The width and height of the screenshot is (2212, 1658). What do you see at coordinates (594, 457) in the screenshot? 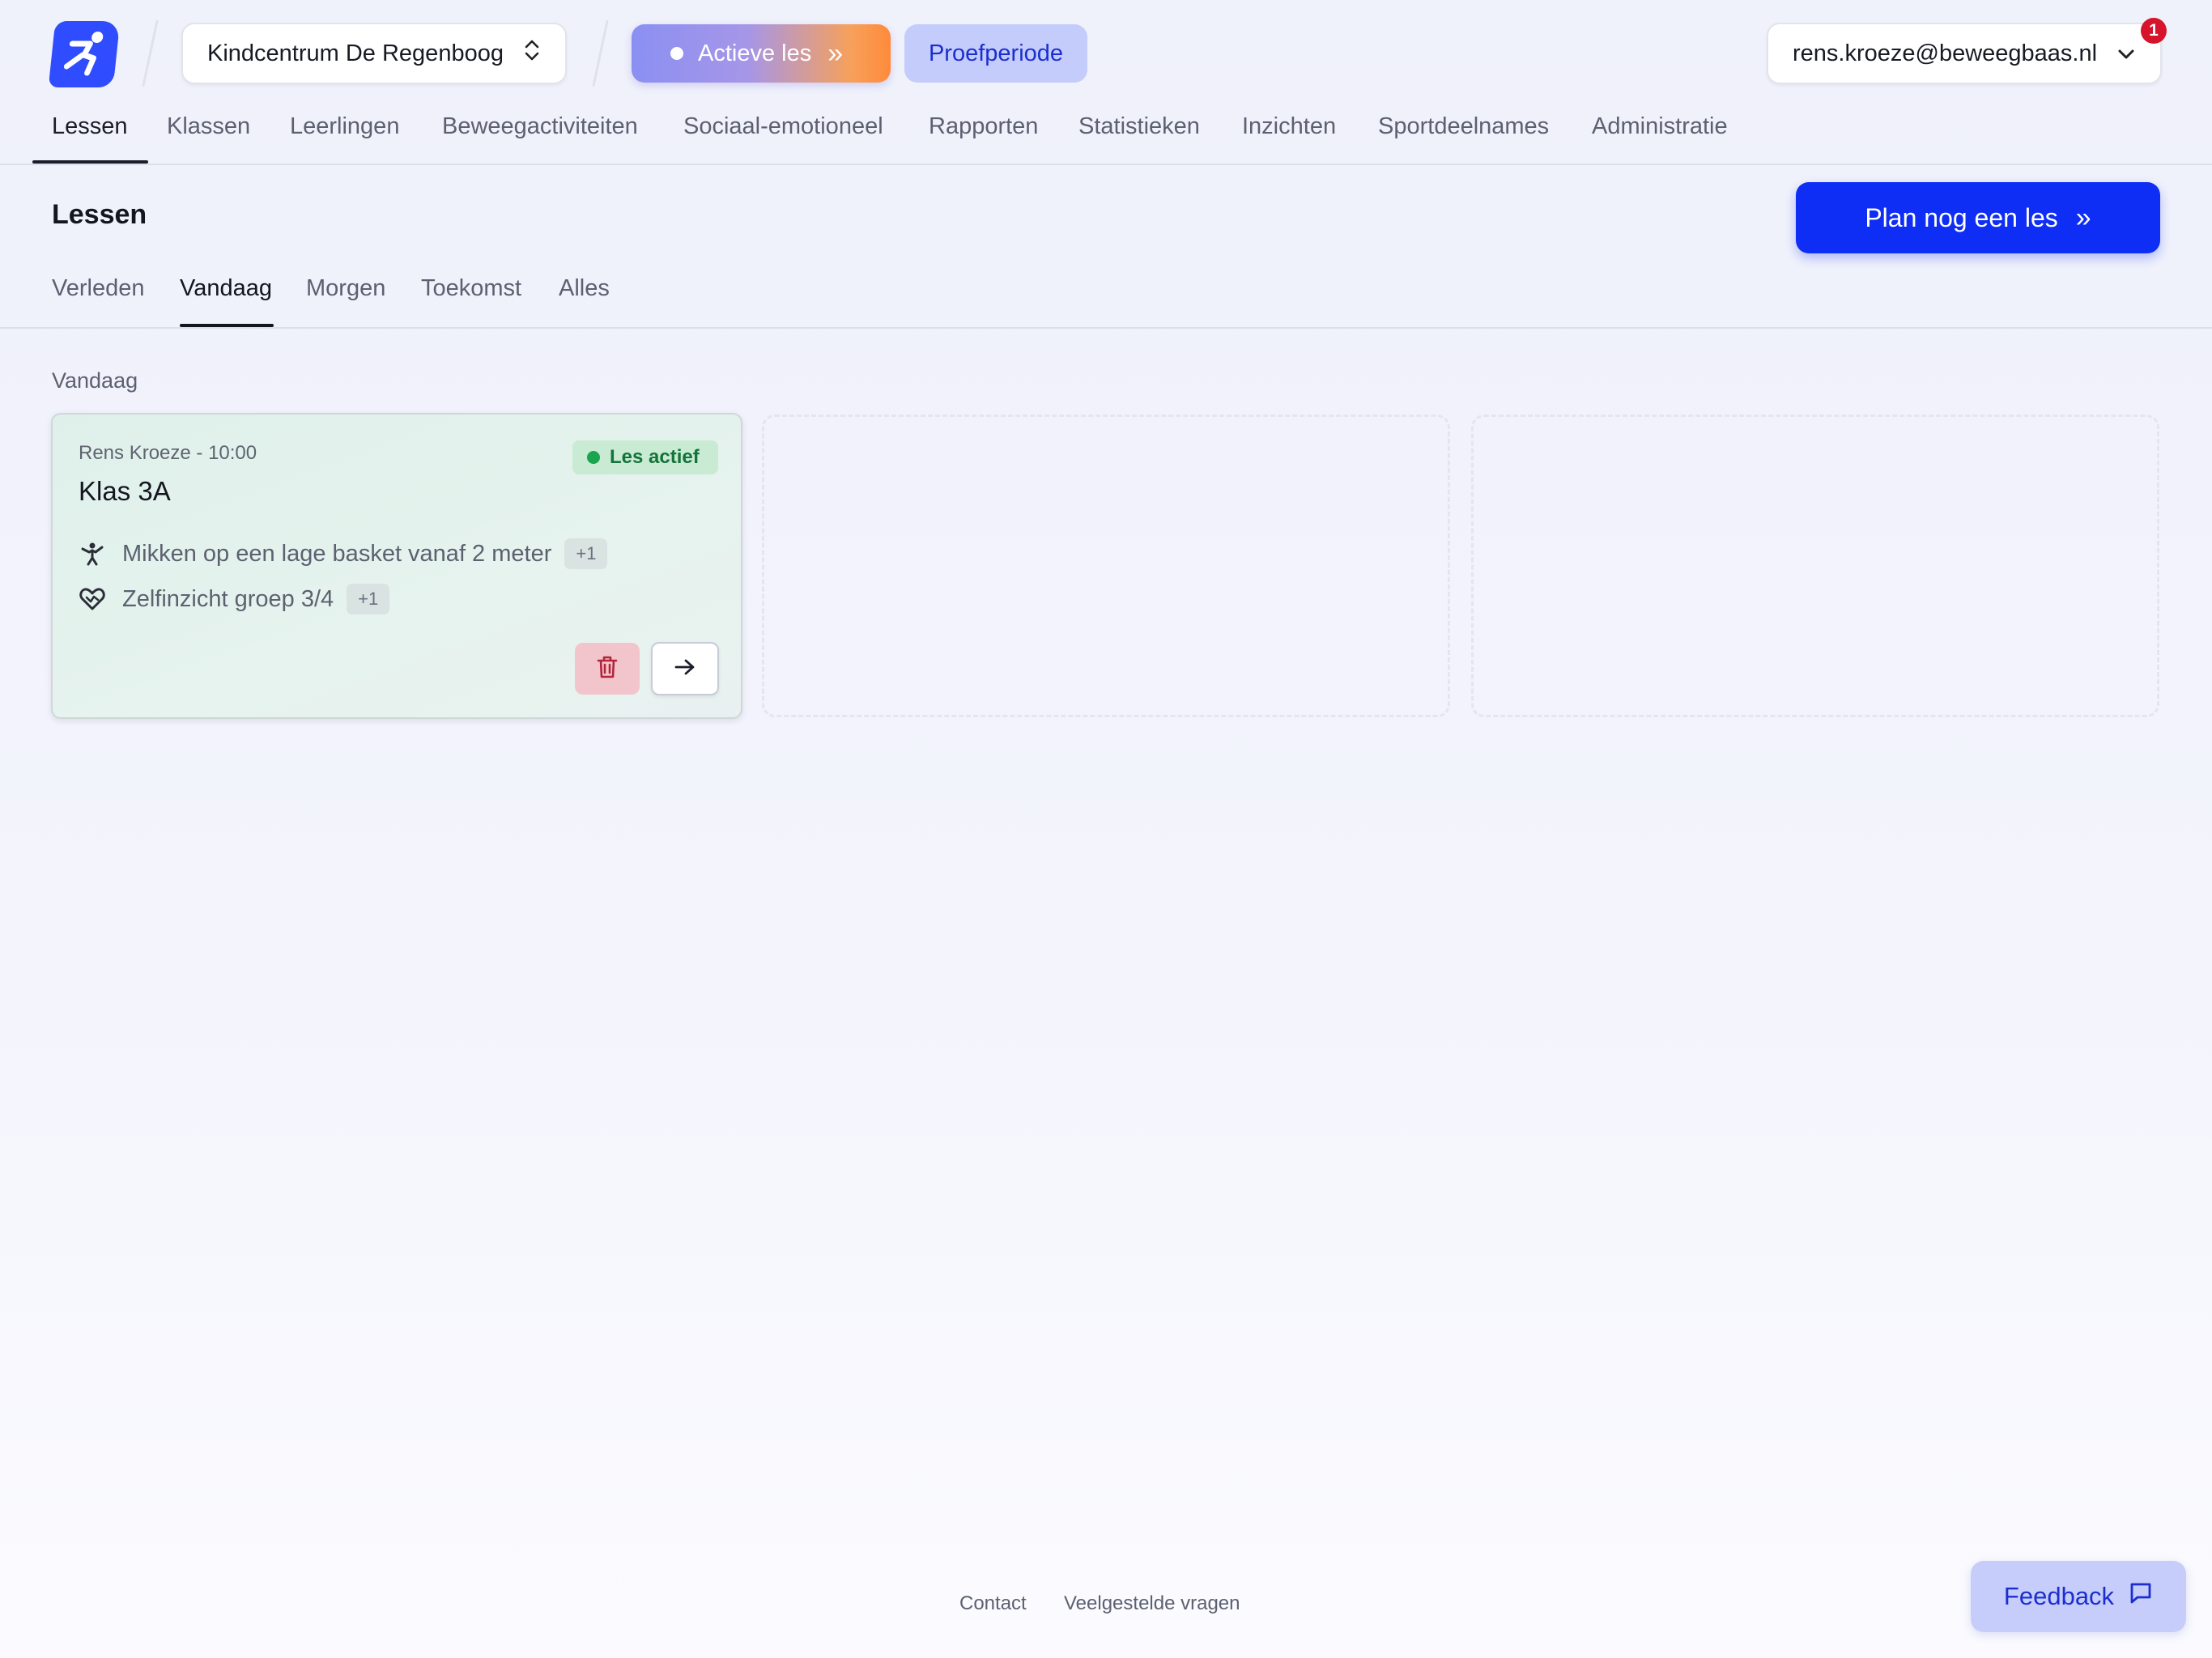
I see `status-dot-icon` at bounding box center [594, 457].